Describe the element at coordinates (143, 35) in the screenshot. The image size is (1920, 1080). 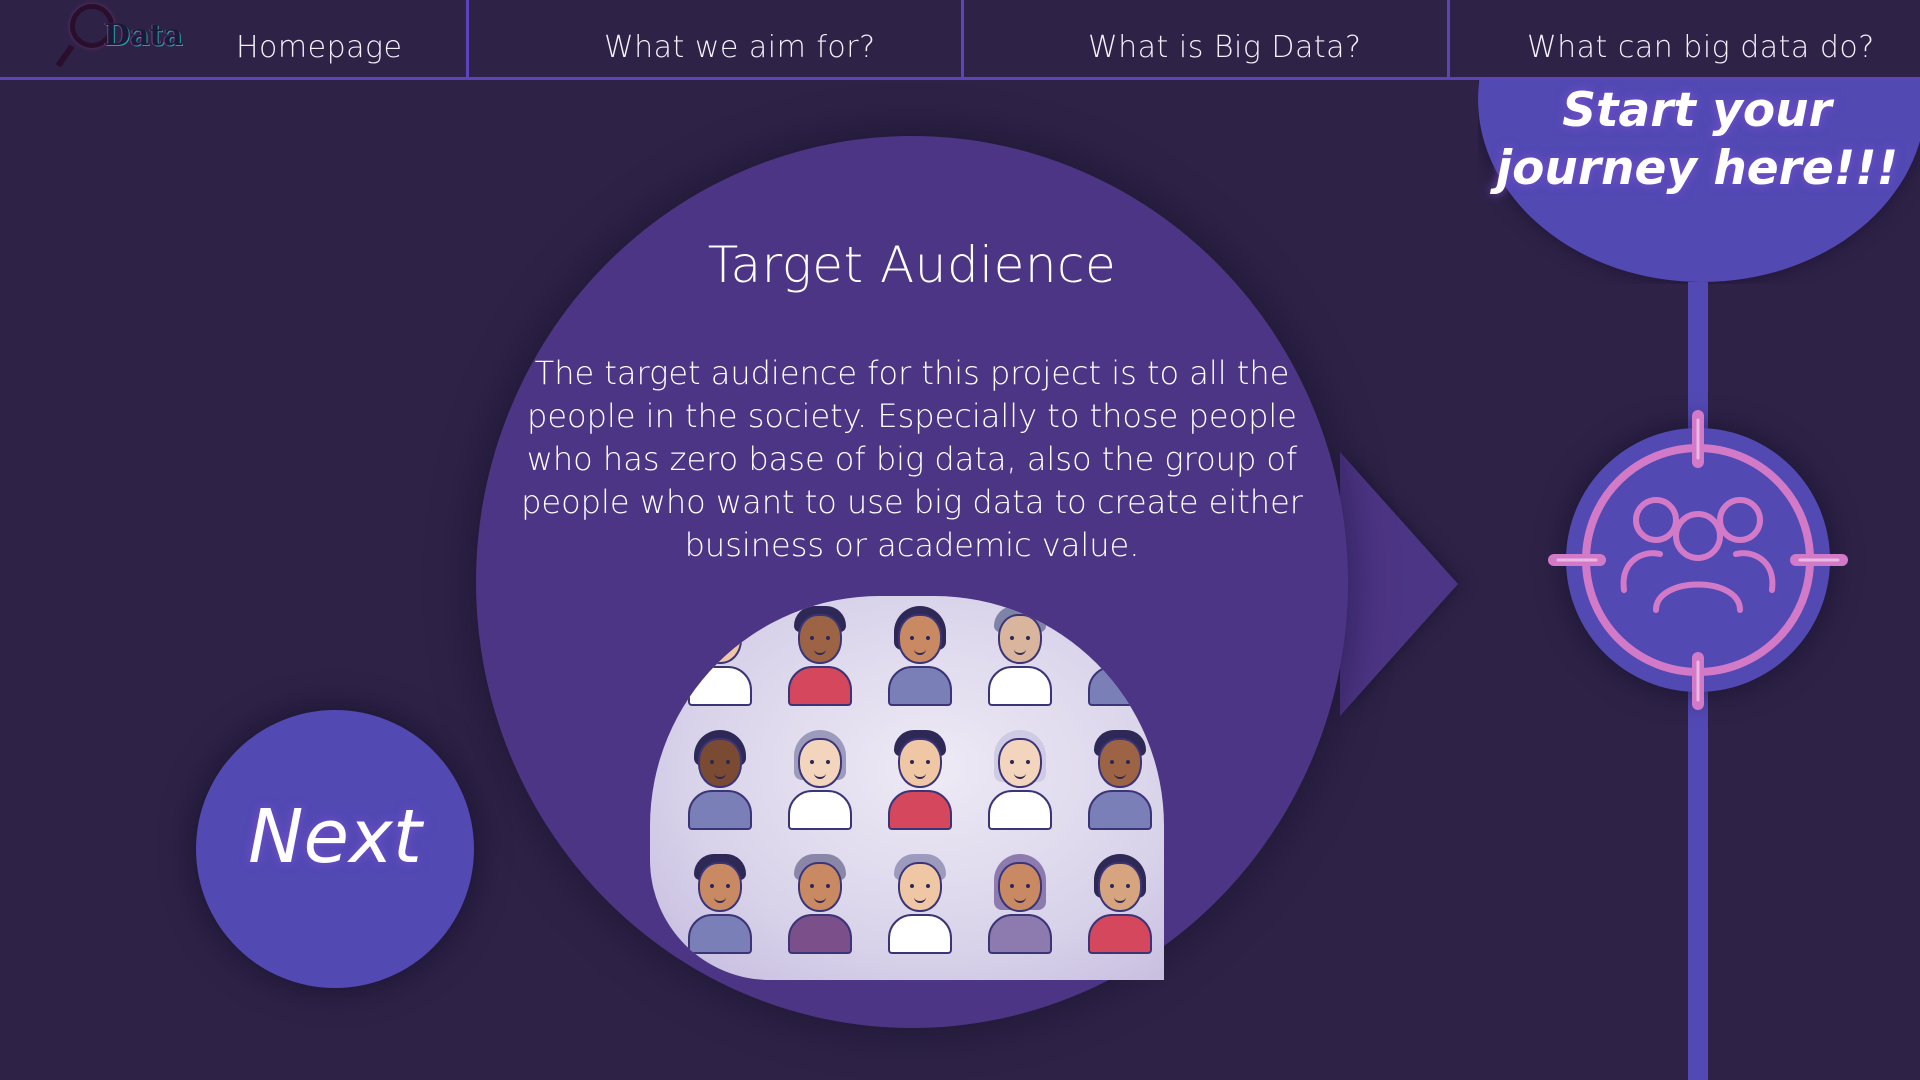
I see `logo-text: Data` at that location.